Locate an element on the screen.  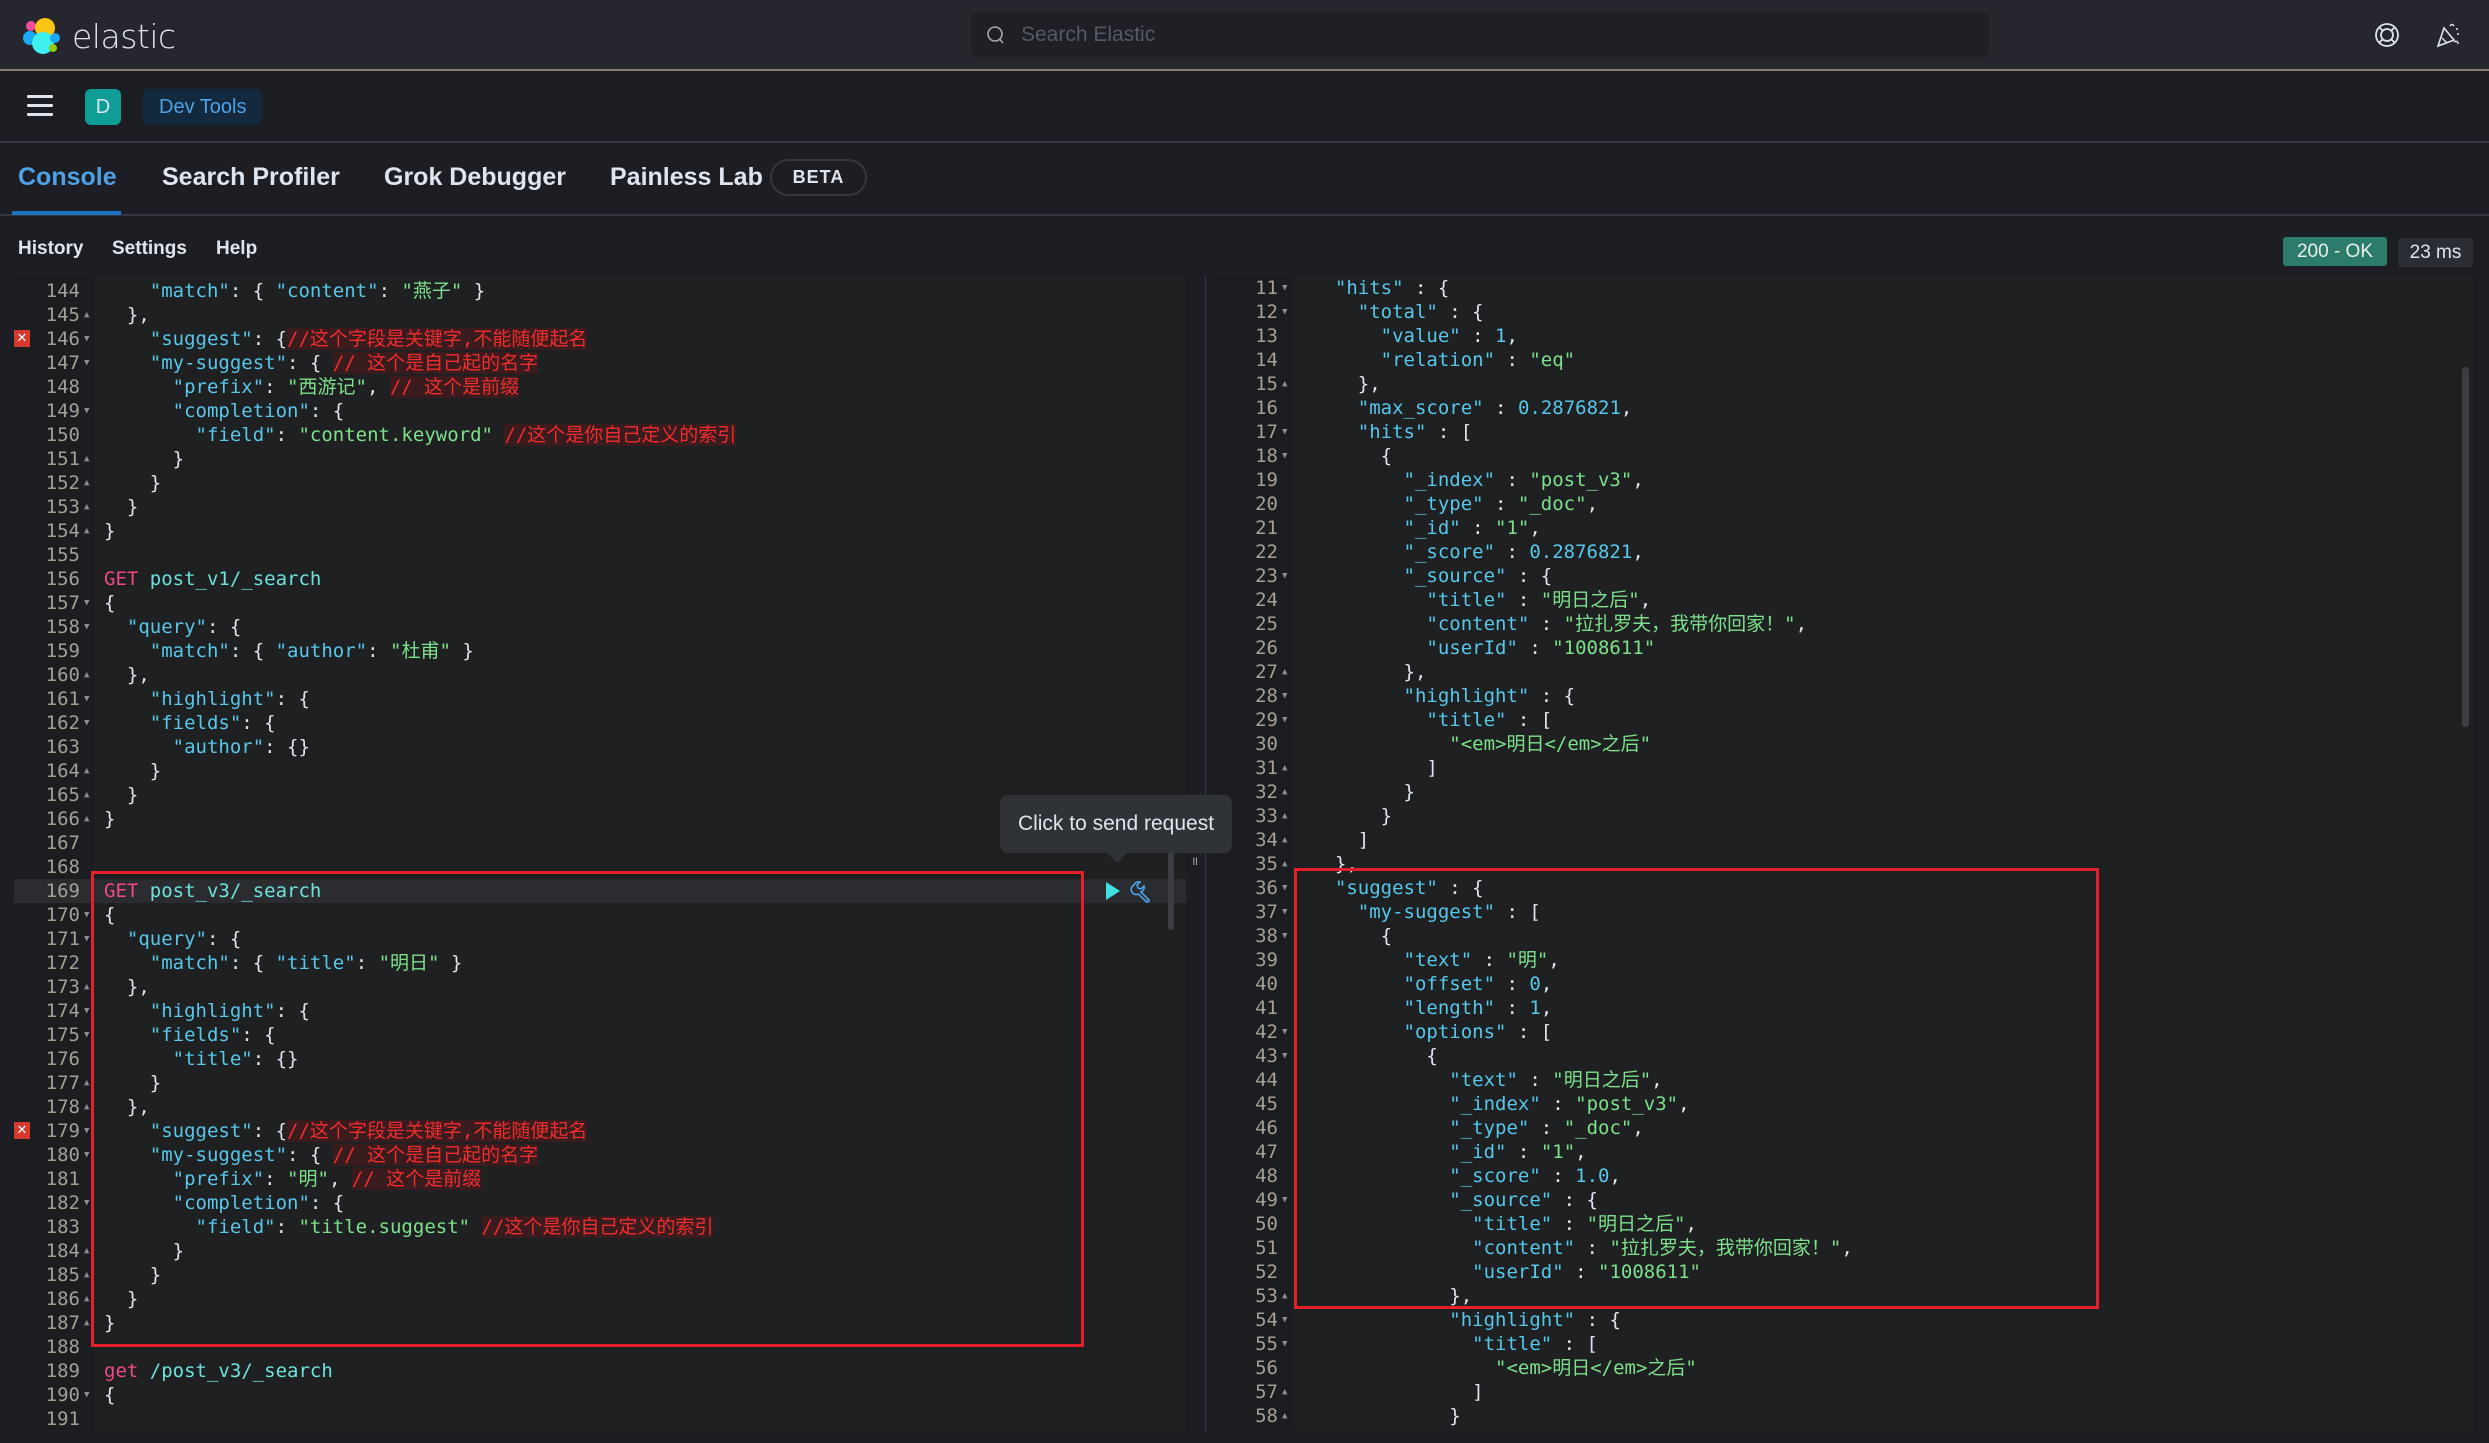
code-line: 160 ▲ }, is located at coordinates (600, 675).